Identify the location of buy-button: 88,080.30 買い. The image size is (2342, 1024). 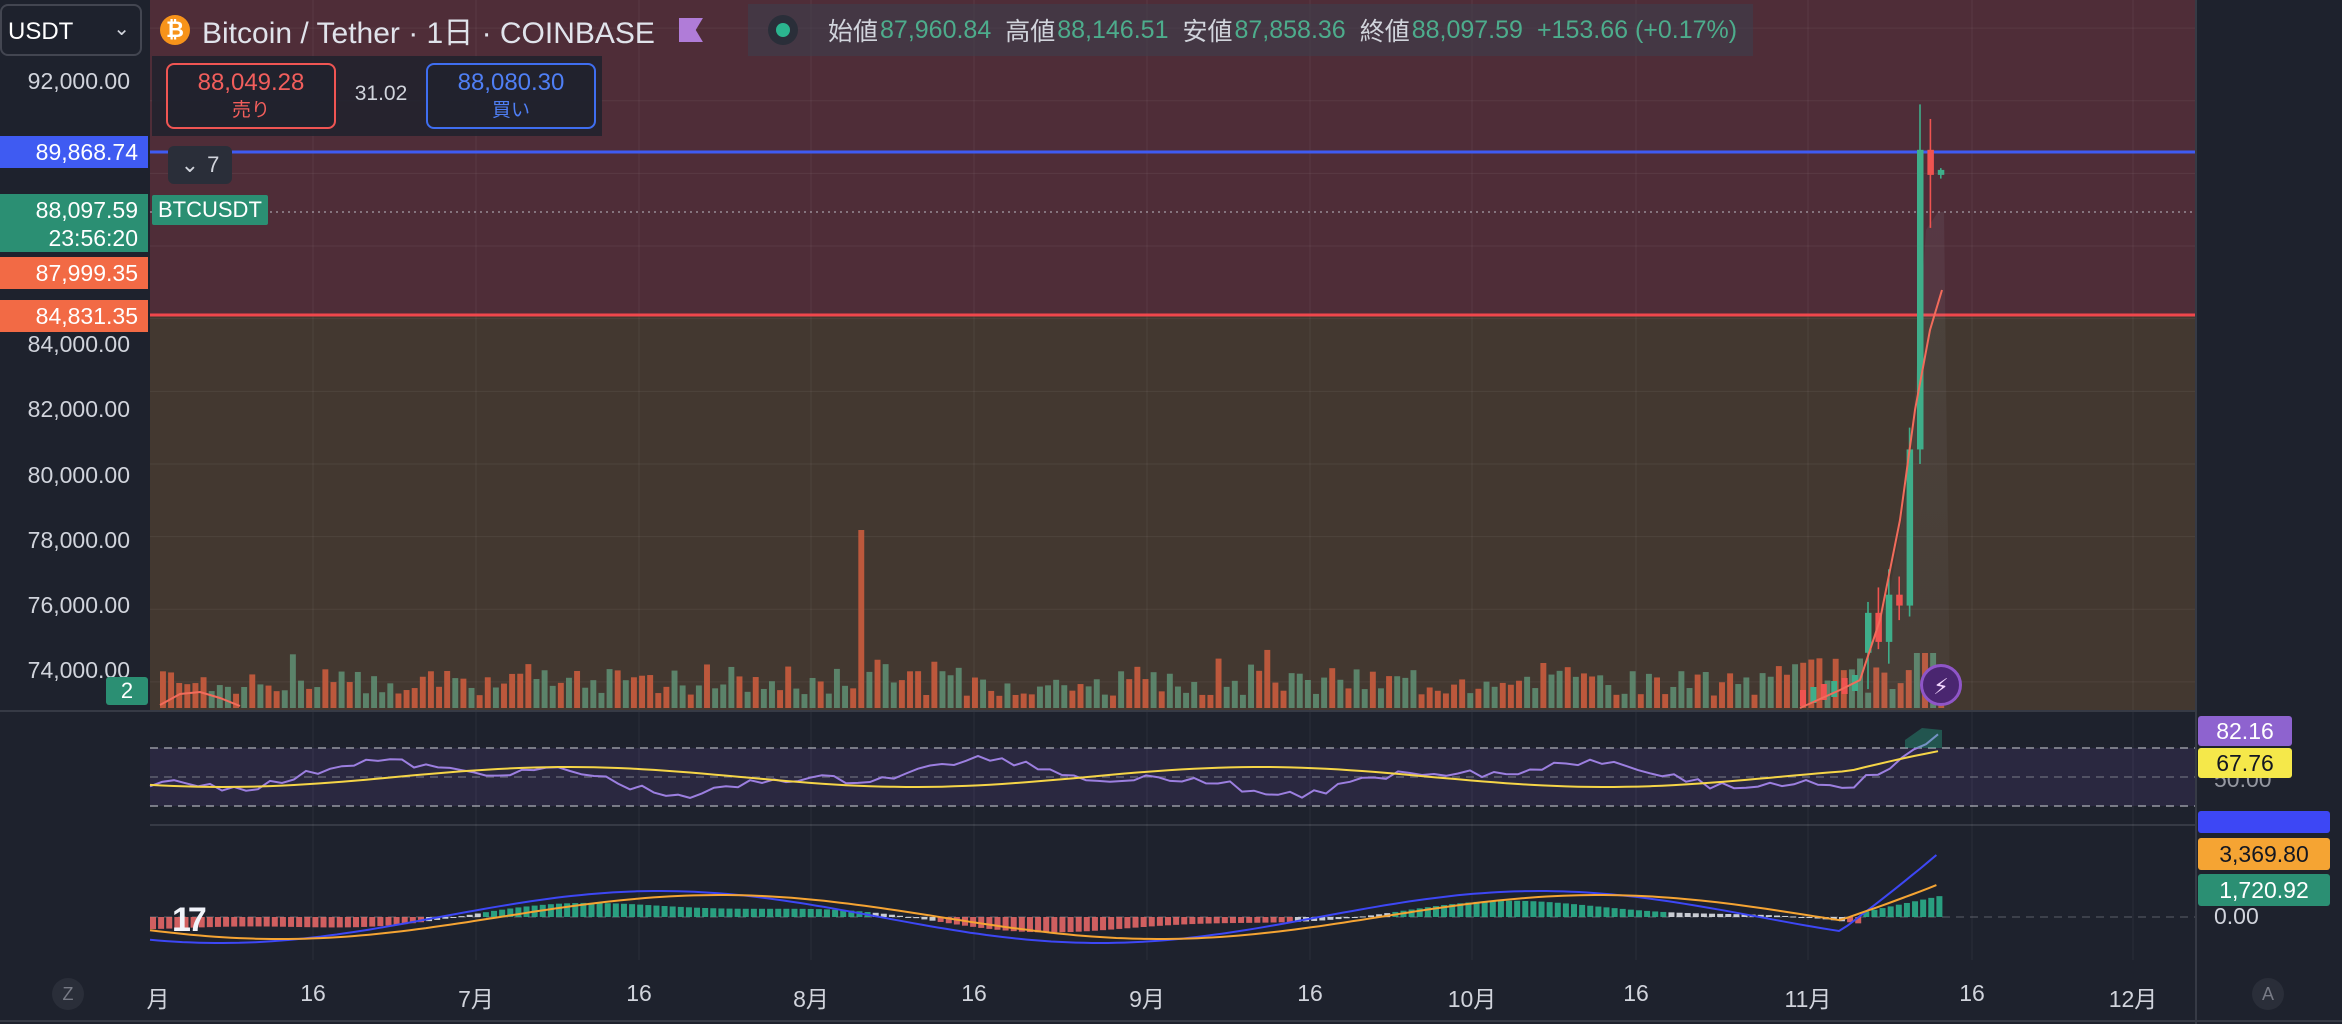
(511, 96).